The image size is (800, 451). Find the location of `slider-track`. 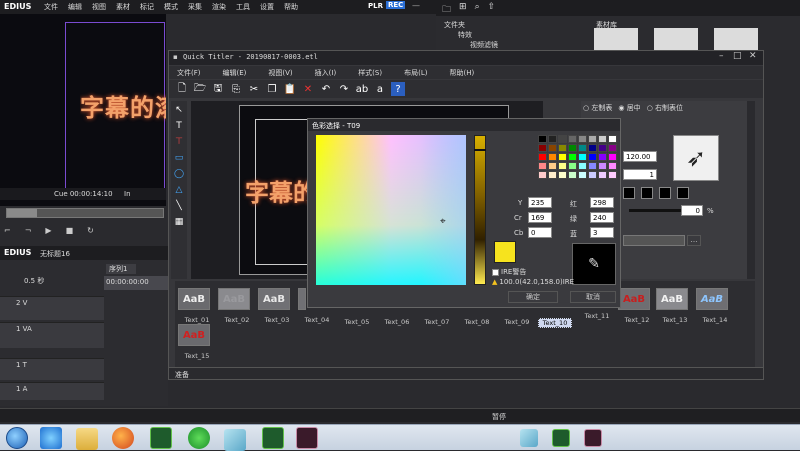

slider-track is located at coordinates (655, 210).